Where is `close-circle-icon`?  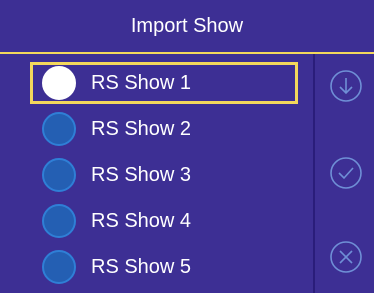
close-circle-icon is located at coordinates (346, 257).